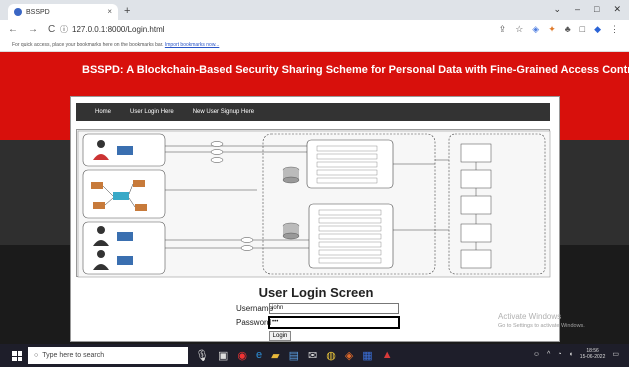 This screenshot has width=629, height=367. I want to click on activate-windows-title: Activate Windows, so click(530, 316).